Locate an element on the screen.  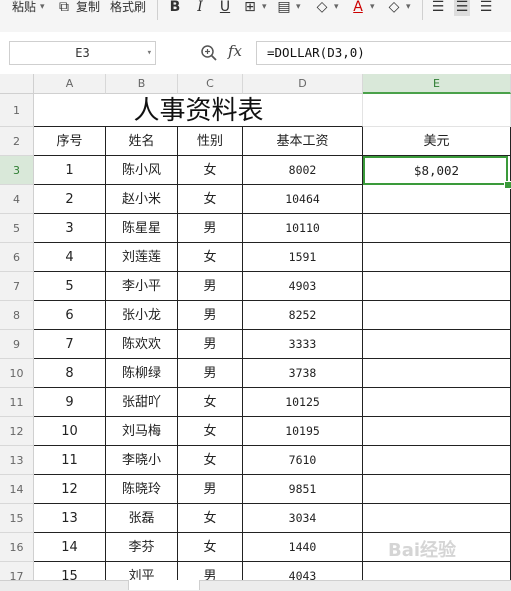
table-cell: 9851 is located at coordinates (303, 489).